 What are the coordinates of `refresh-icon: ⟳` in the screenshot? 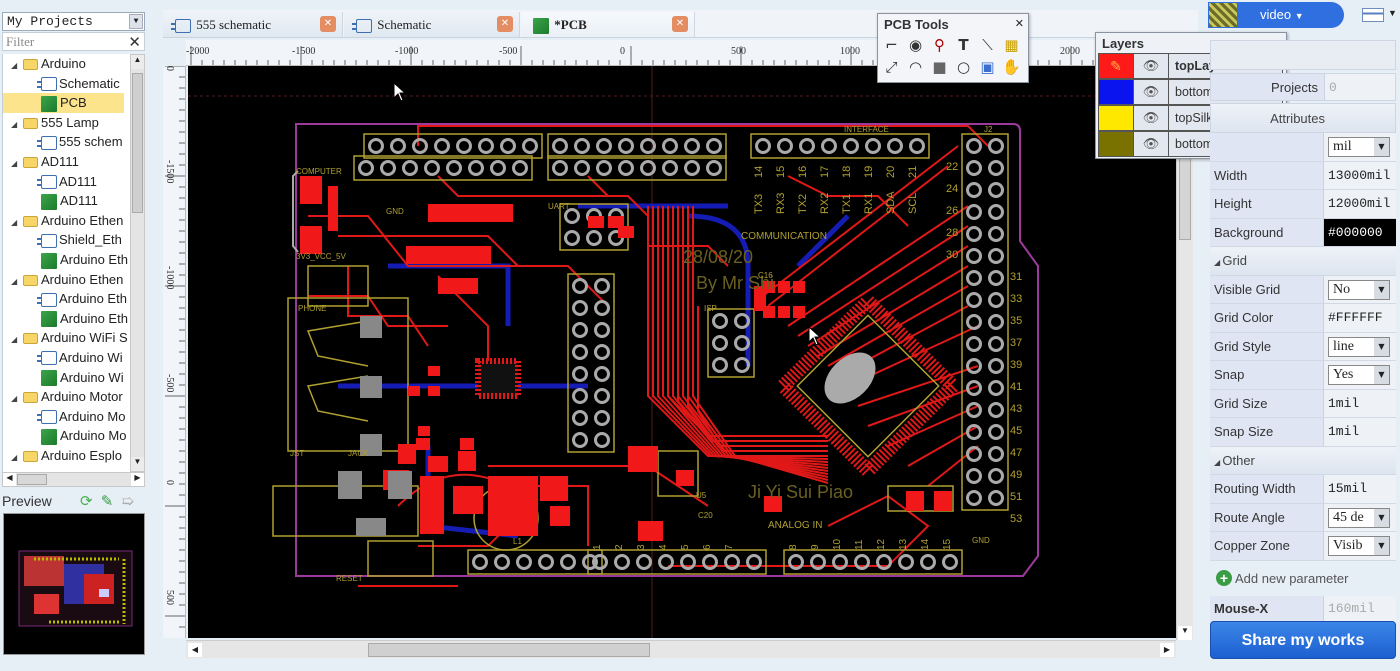 It's located at (86, 501).